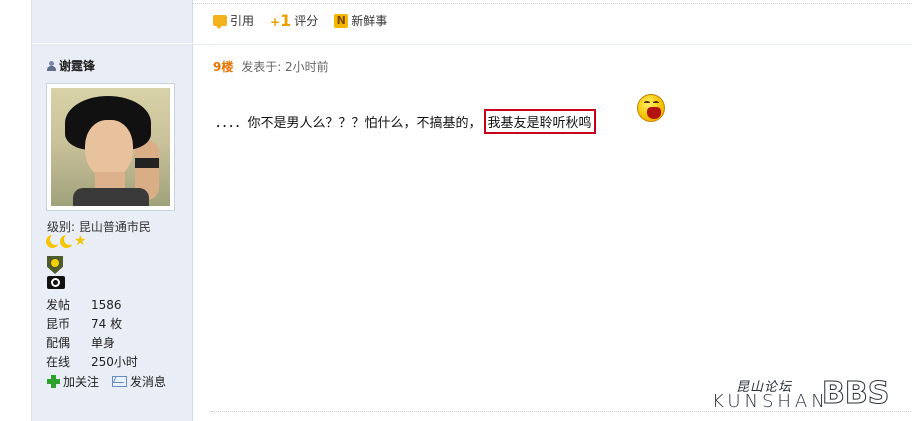 This screenshot has width=912, height=421. Describe the element at coordinates (112, 43) in the screenshot. I see `sidebar-divider` at that location.